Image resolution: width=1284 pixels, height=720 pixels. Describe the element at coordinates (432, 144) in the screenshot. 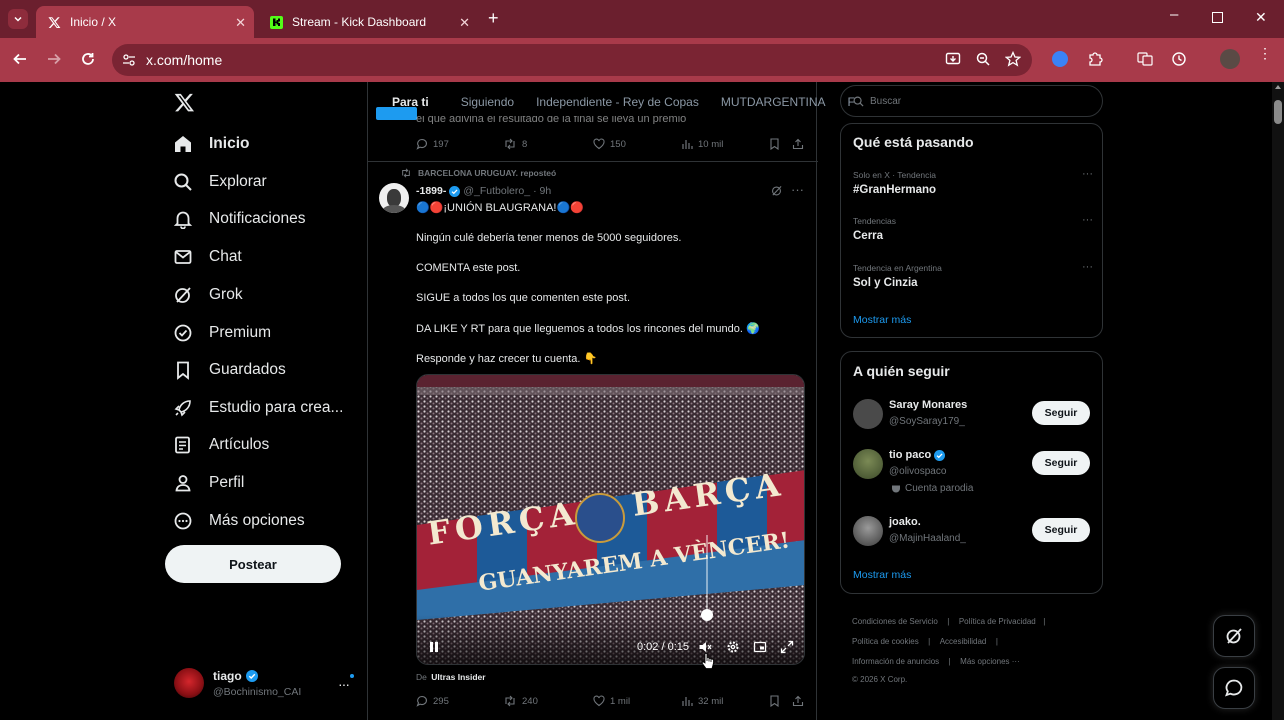

I see `reply-stat: 197` at that location.